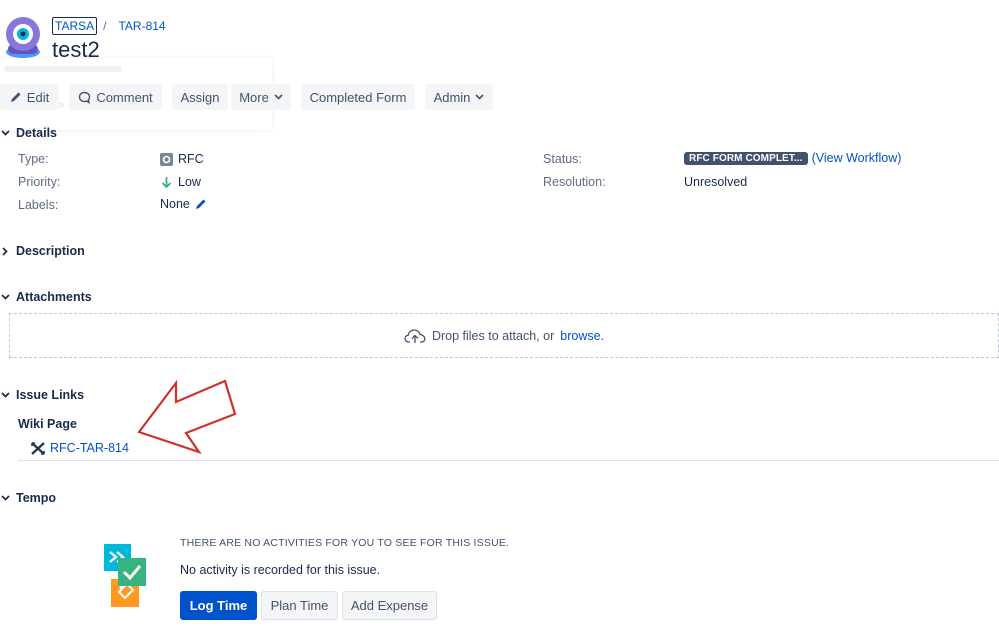 Image resolution: width=999 pixels, height=638 pixels. I want to click on description-heading: Description, so click(50, 251).